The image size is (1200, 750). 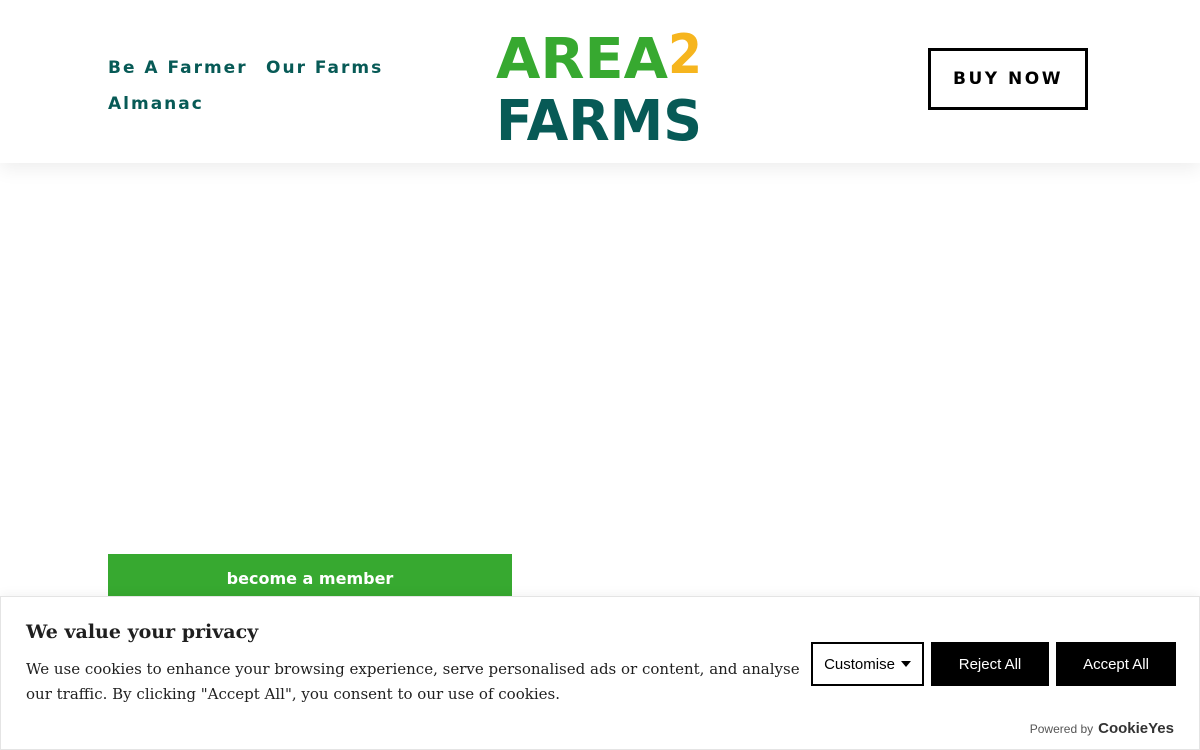 I want to click on customise-label: Customise, so click(x=859, y=664).